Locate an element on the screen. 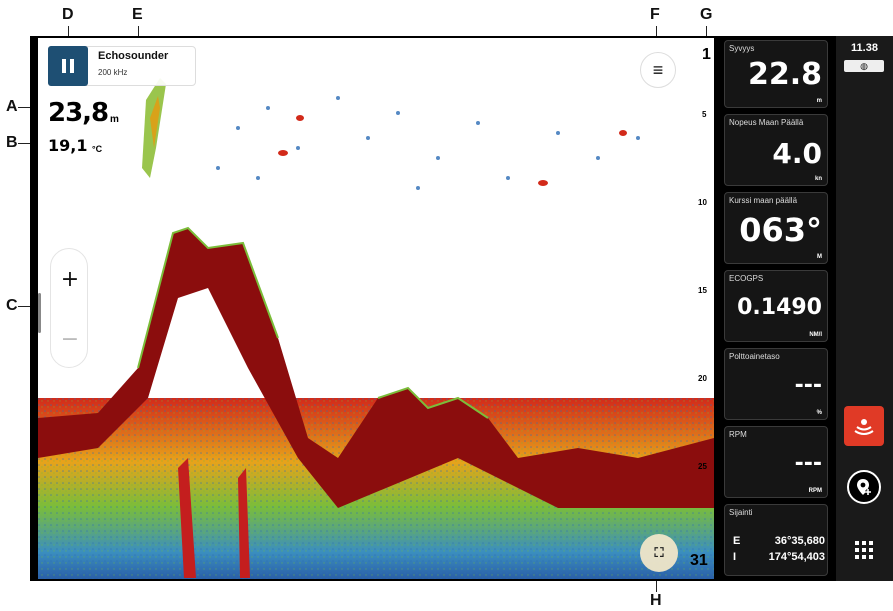 This screenshot has width=893, height=611. depth-readout: 23,8 is located at coordinates (78, 113).